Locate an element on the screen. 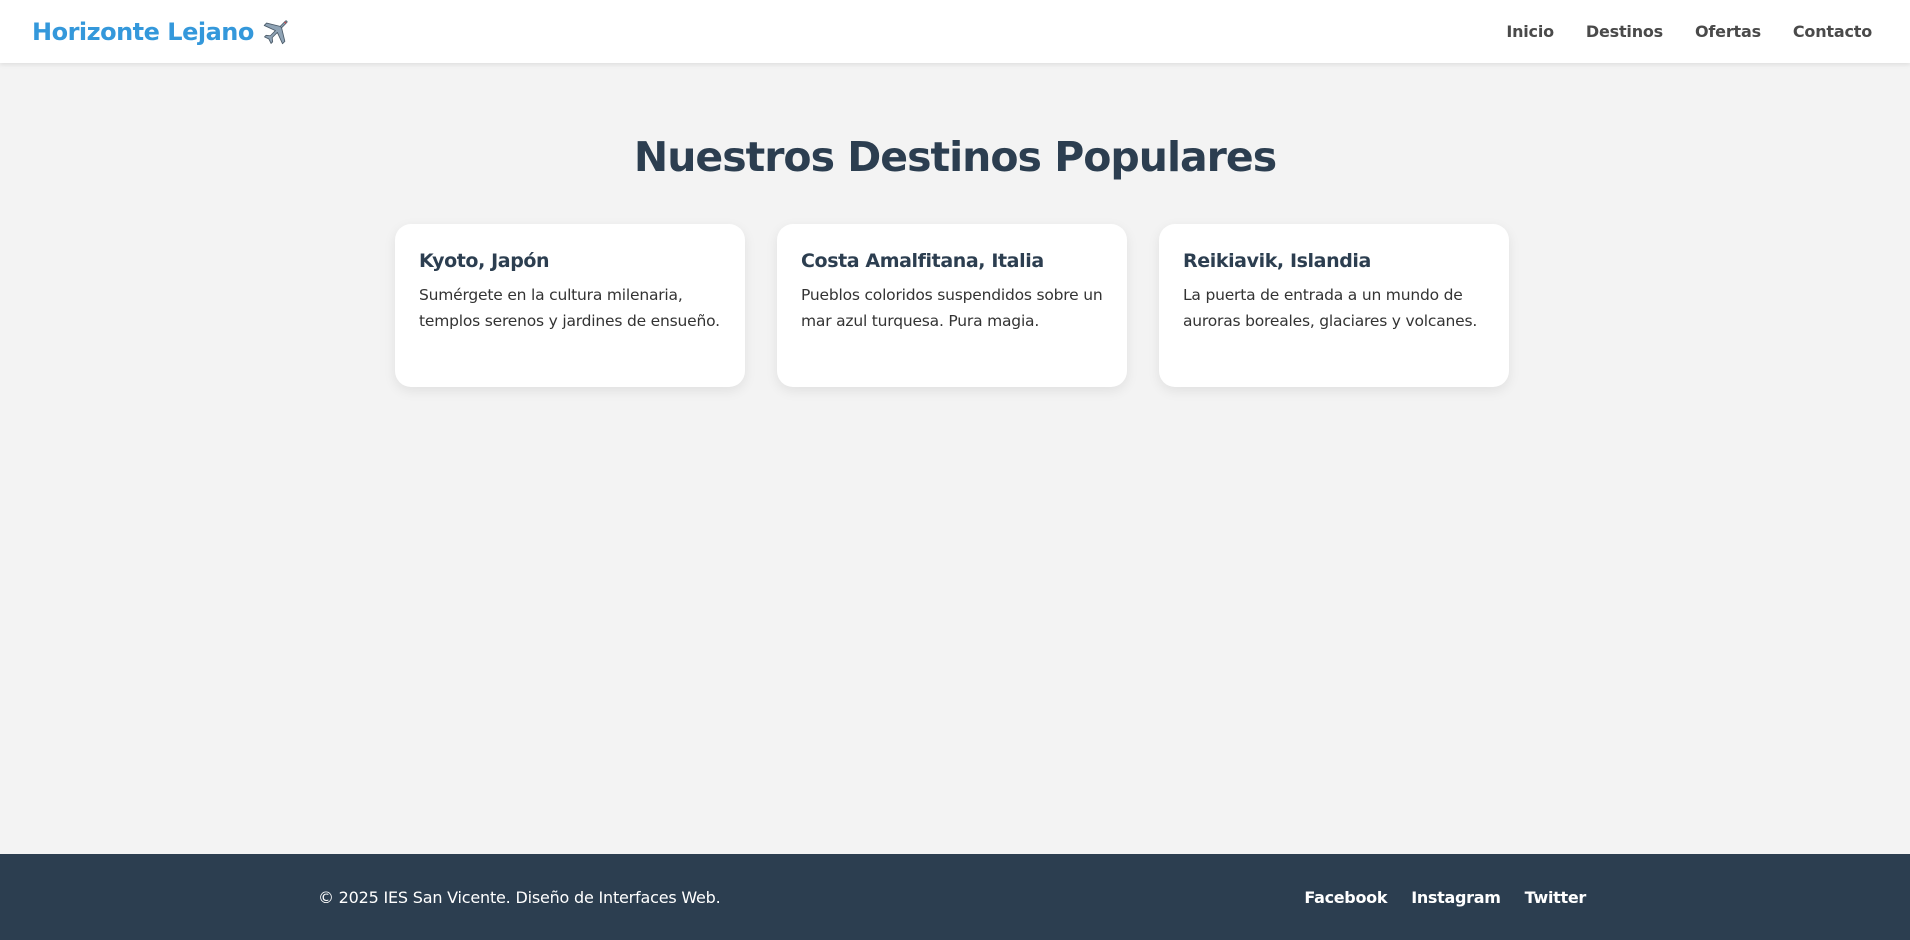 Image resolution: width=1910 pixels, height=940 pixels. nav-link-destinos: Destinos is located at coordinates (1624, 31).